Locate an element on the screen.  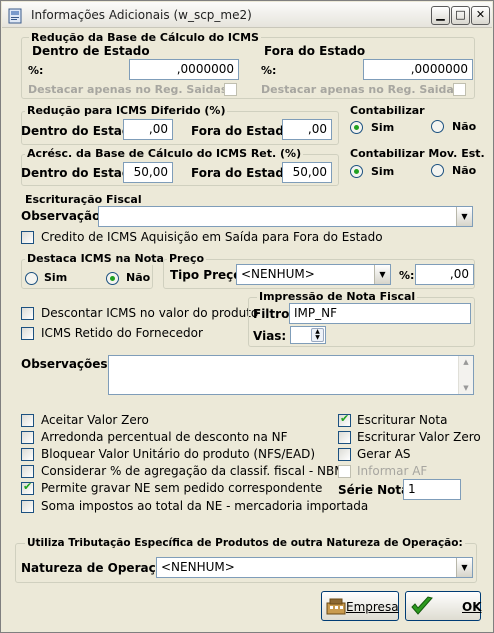
acrescimo-fora-input: 50,00 is located at coordinates (307, 172).